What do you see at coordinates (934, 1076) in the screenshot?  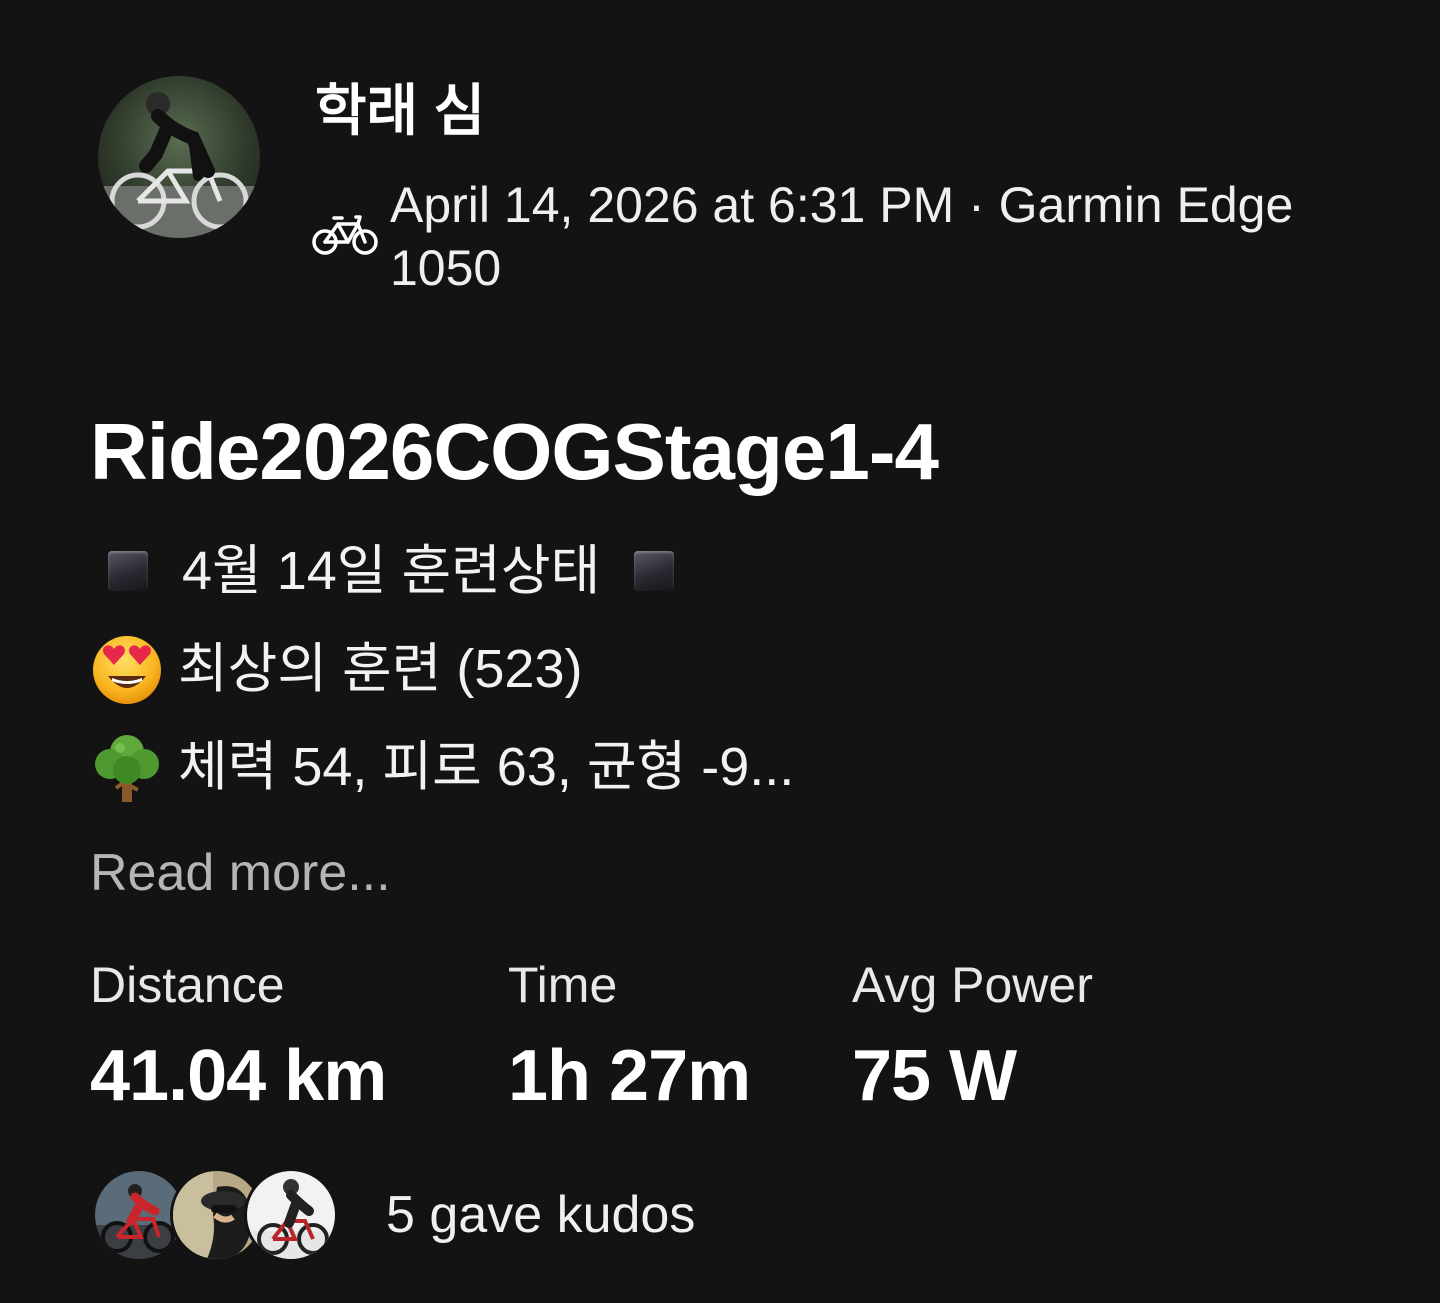 I see `stat-value-avg-power: 75 W` at bounding box center [934, 1076].